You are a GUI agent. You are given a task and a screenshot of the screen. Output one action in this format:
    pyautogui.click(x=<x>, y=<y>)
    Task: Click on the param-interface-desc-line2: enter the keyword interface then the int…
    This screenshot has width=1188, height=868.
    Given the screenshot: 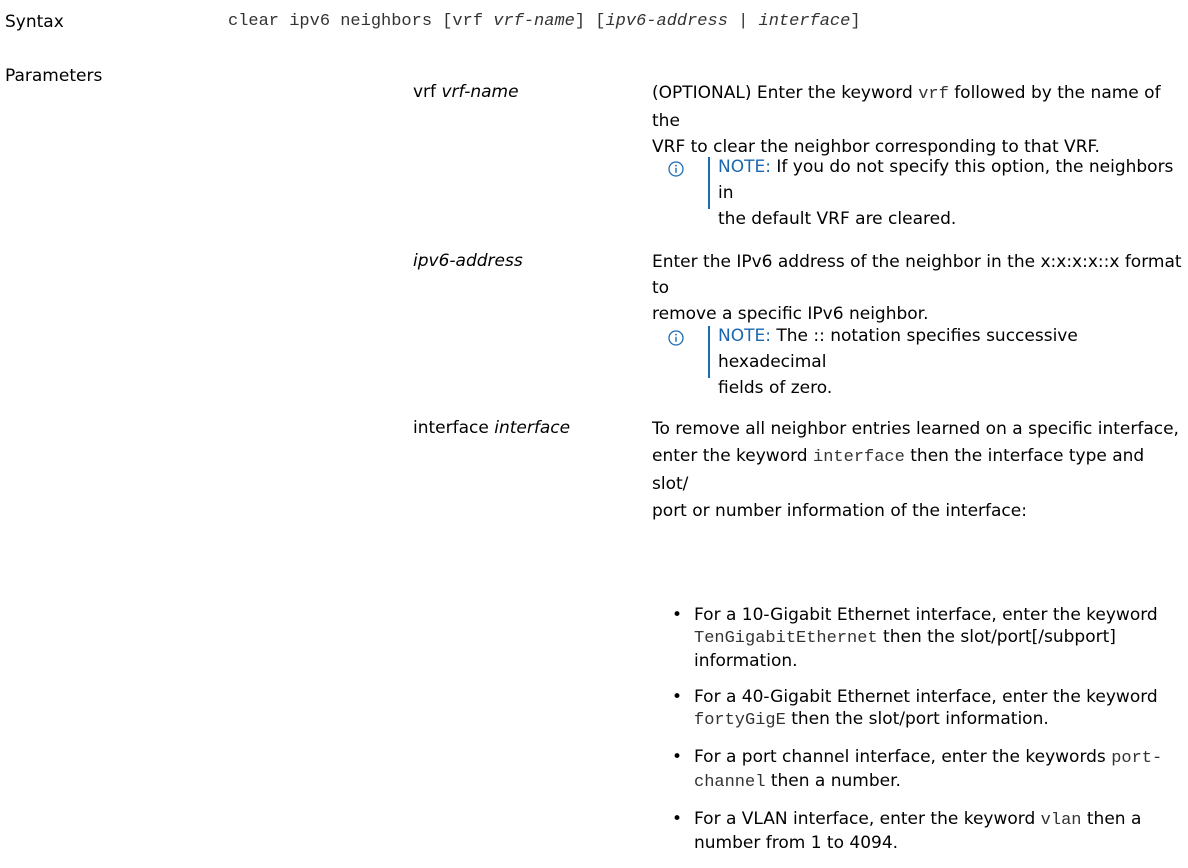 What is the action you would take?
    pyautogui.click(x=898, y=470)
    